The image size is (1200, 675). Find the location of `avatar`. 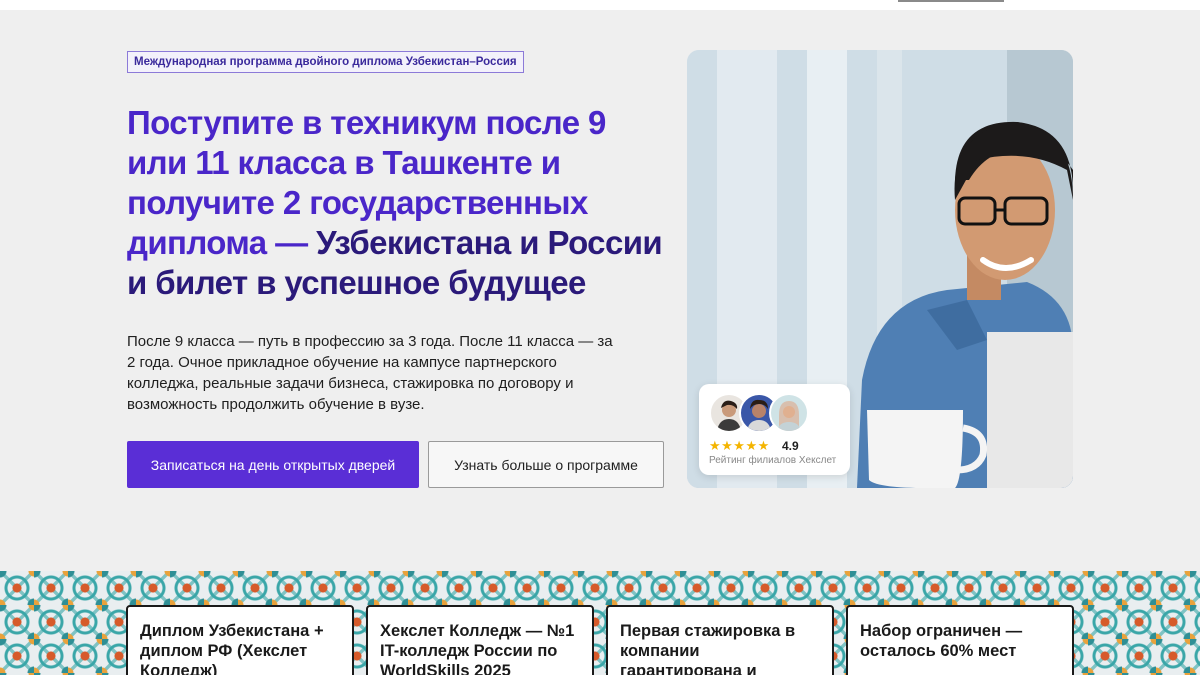

avatar is located at coordinates (789, 413).